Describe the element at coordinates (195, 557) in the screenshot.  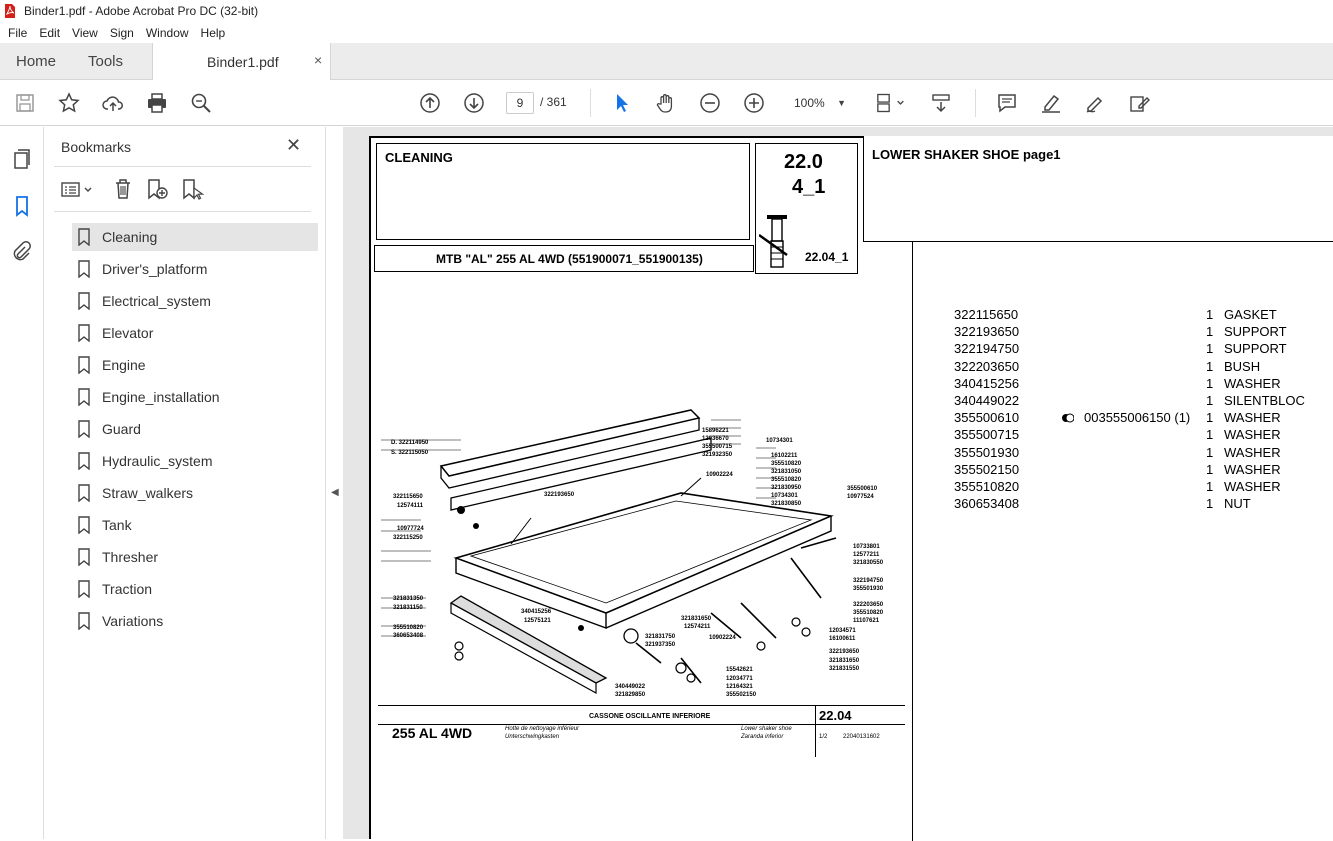
I see `bookmark-item: Thresher` at that location.